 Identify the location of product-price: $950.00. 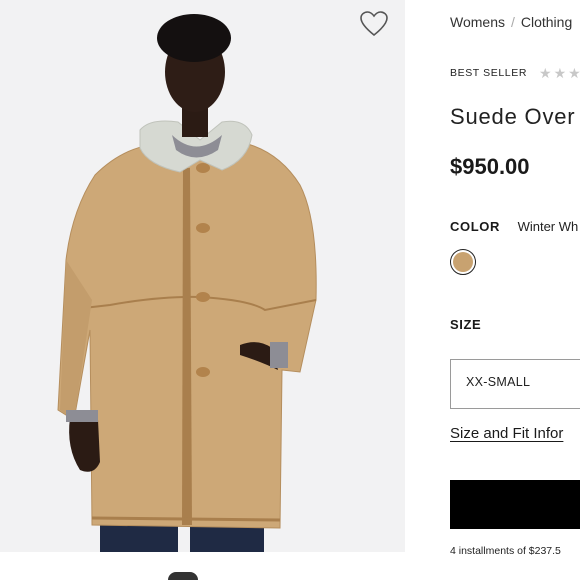
(490, 166).